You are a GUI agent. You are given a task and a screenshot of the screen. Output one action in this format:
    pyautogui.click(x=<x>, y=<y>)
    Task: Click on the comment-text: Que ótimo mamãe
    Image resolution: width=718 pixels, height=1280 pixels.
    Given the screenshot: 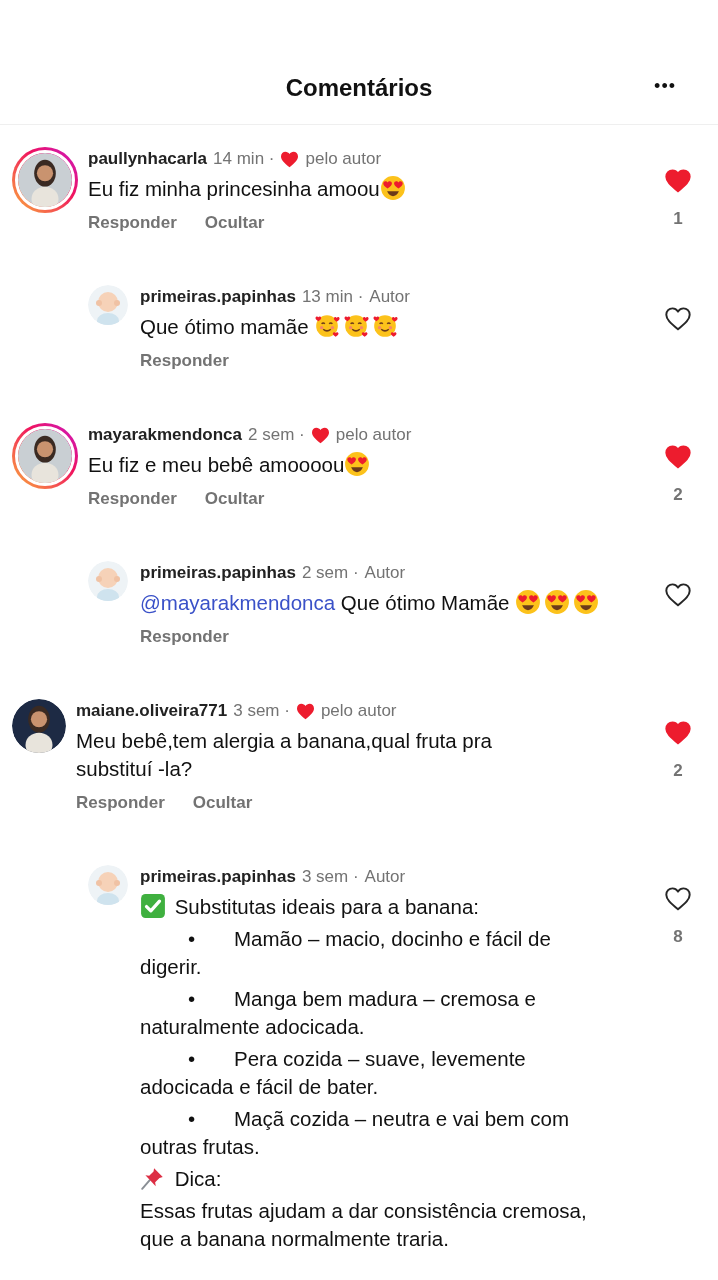 What is the action you would take?
    pyautogui.click(x=375, y=327)
    